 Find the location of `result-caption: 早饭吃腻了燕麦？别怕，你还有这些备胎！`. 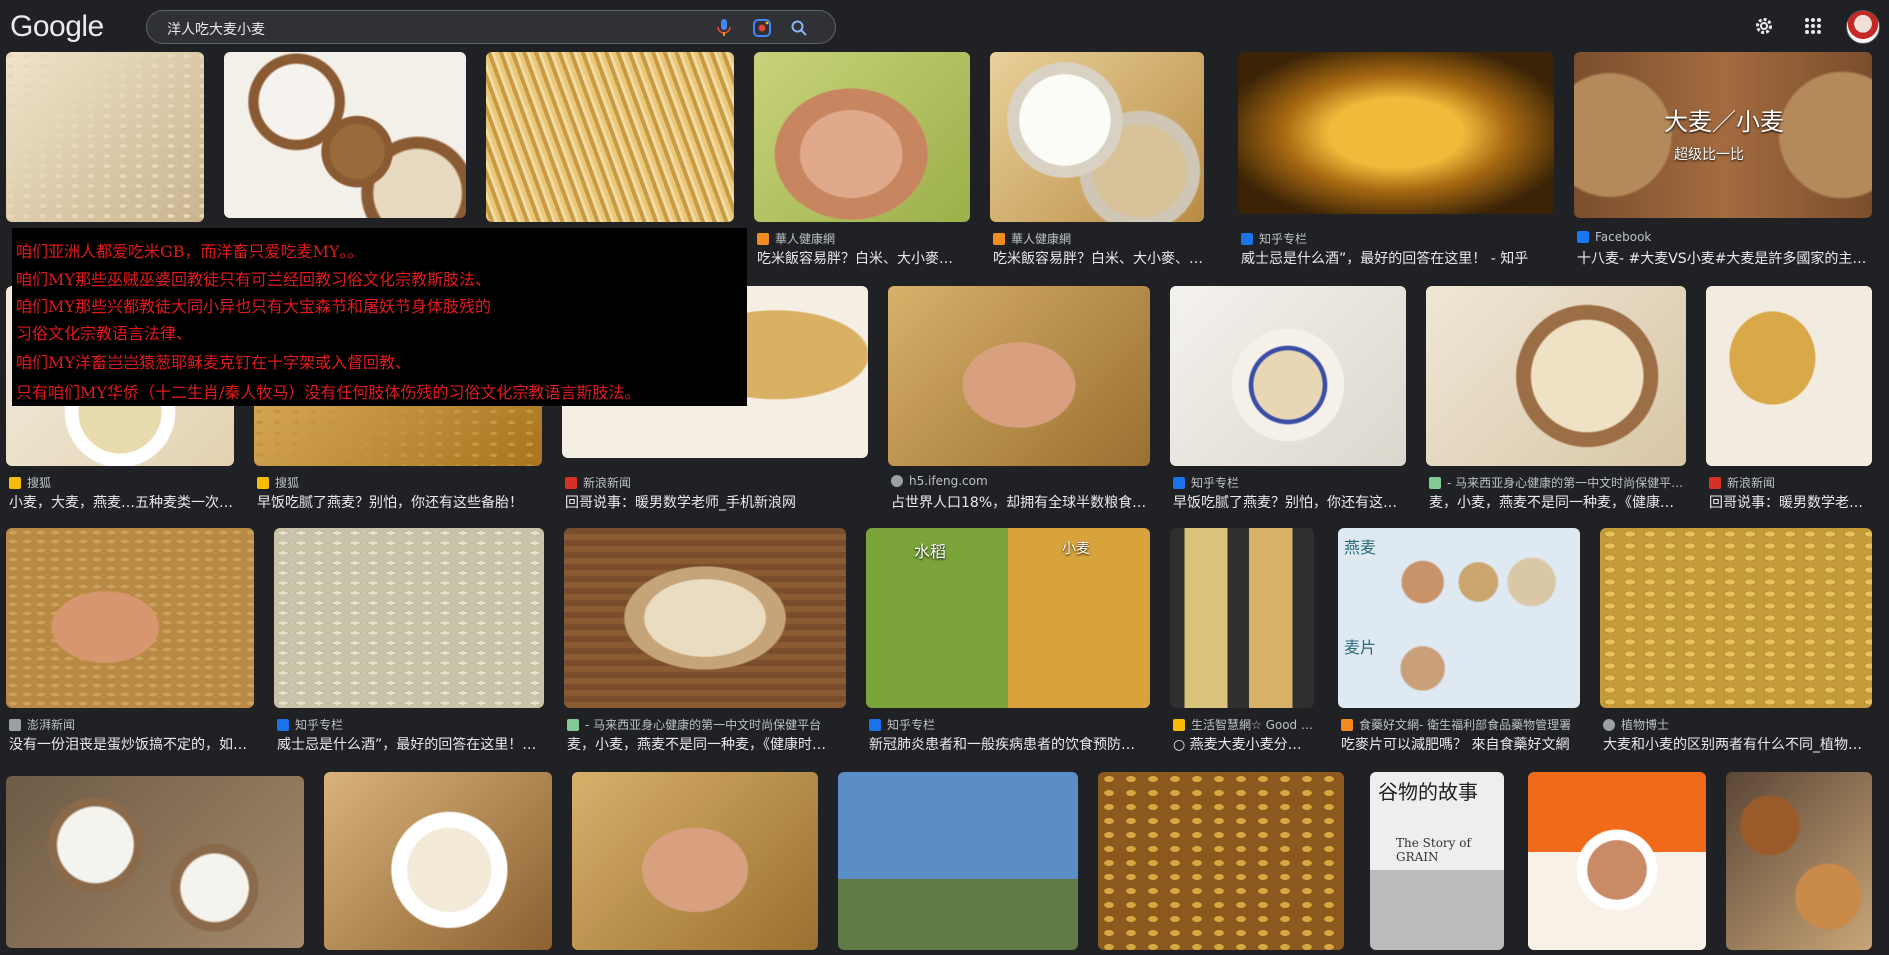

result-caption: 早饭吃腻了燕麦？别怕，你还有这些备胎！ is located at coordinates (399, 502).